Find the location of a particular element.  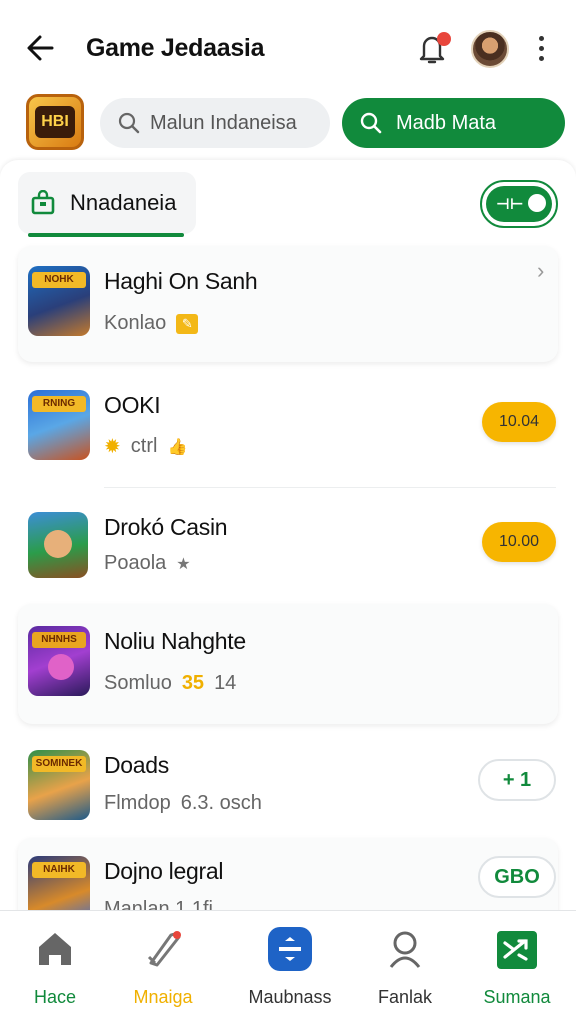

game-subtitle-text: Konlao is located at coordinates (135, 323).